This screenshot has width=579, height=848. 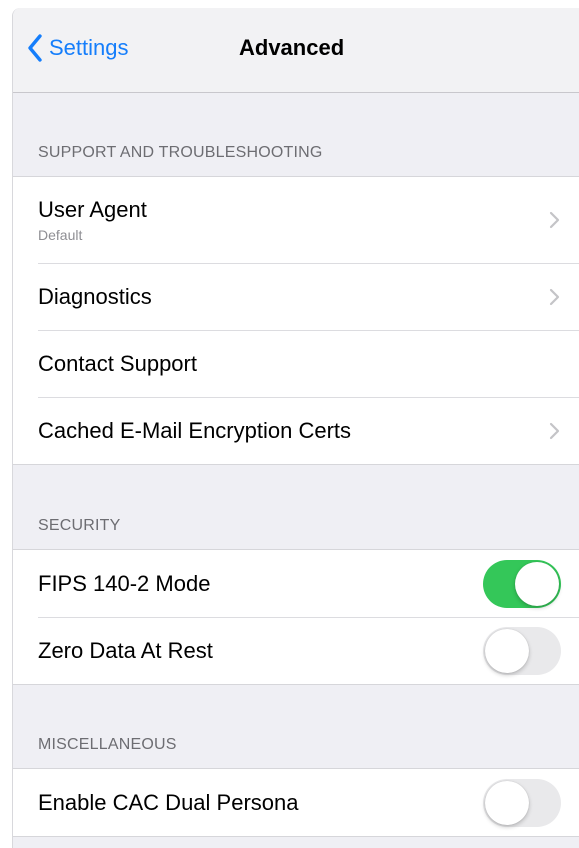 What do you see at coordinates (296, 220) in the screenshot?
I see `user-agent-row: User Agent Default` at bounding box center [296, 220].